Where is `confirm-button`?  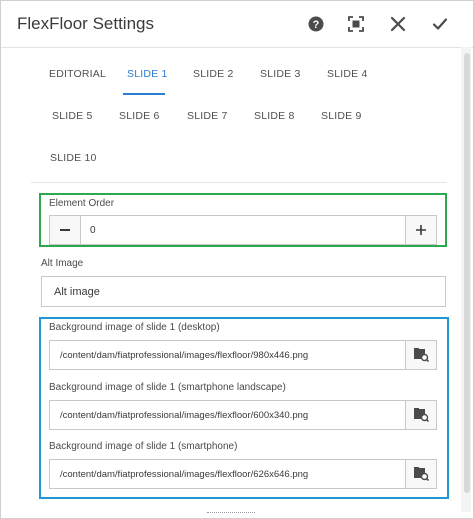 confirm-button is located at coordinates (440, 24).